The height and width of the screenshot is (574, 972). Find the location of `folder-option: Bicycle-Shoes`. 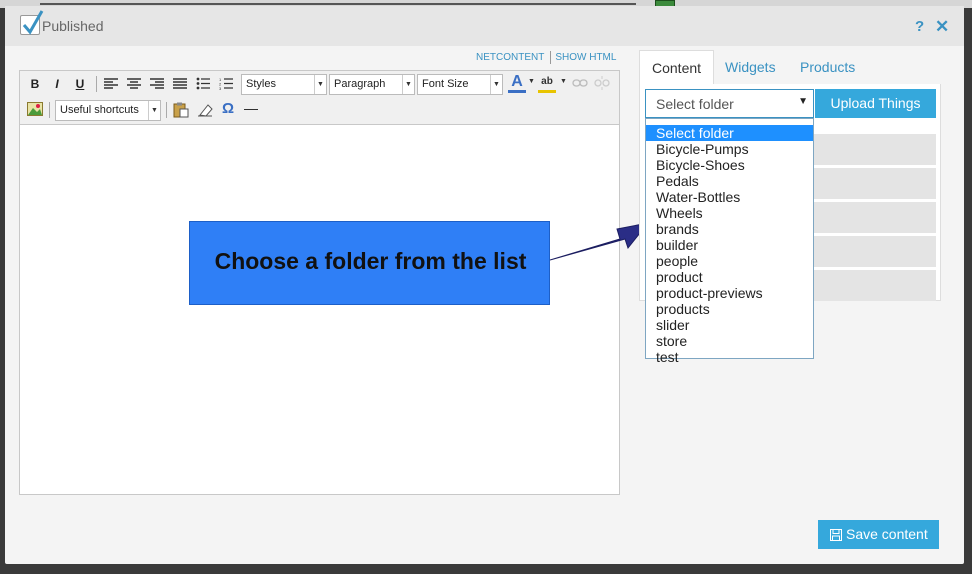

folder-option: Bicycle-Shoes is located at coordinates (729, 165).